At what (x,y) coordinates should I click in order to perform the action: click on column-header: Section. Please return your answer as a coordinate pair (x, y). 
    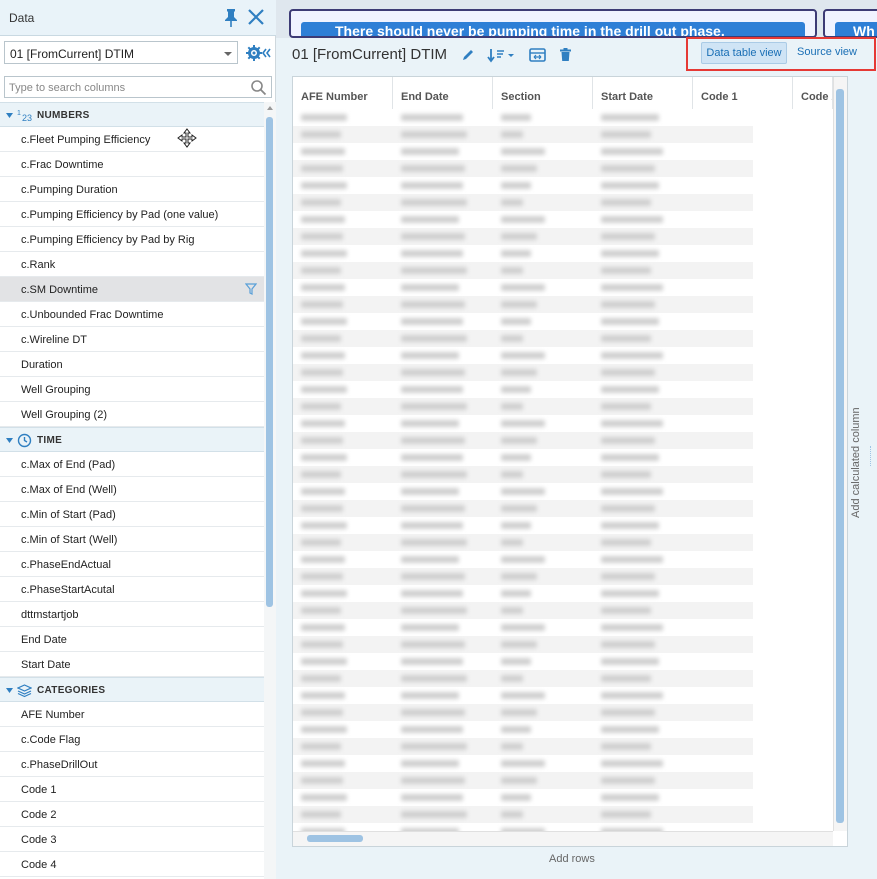
    Looking at the image, I should click on (543, 93).